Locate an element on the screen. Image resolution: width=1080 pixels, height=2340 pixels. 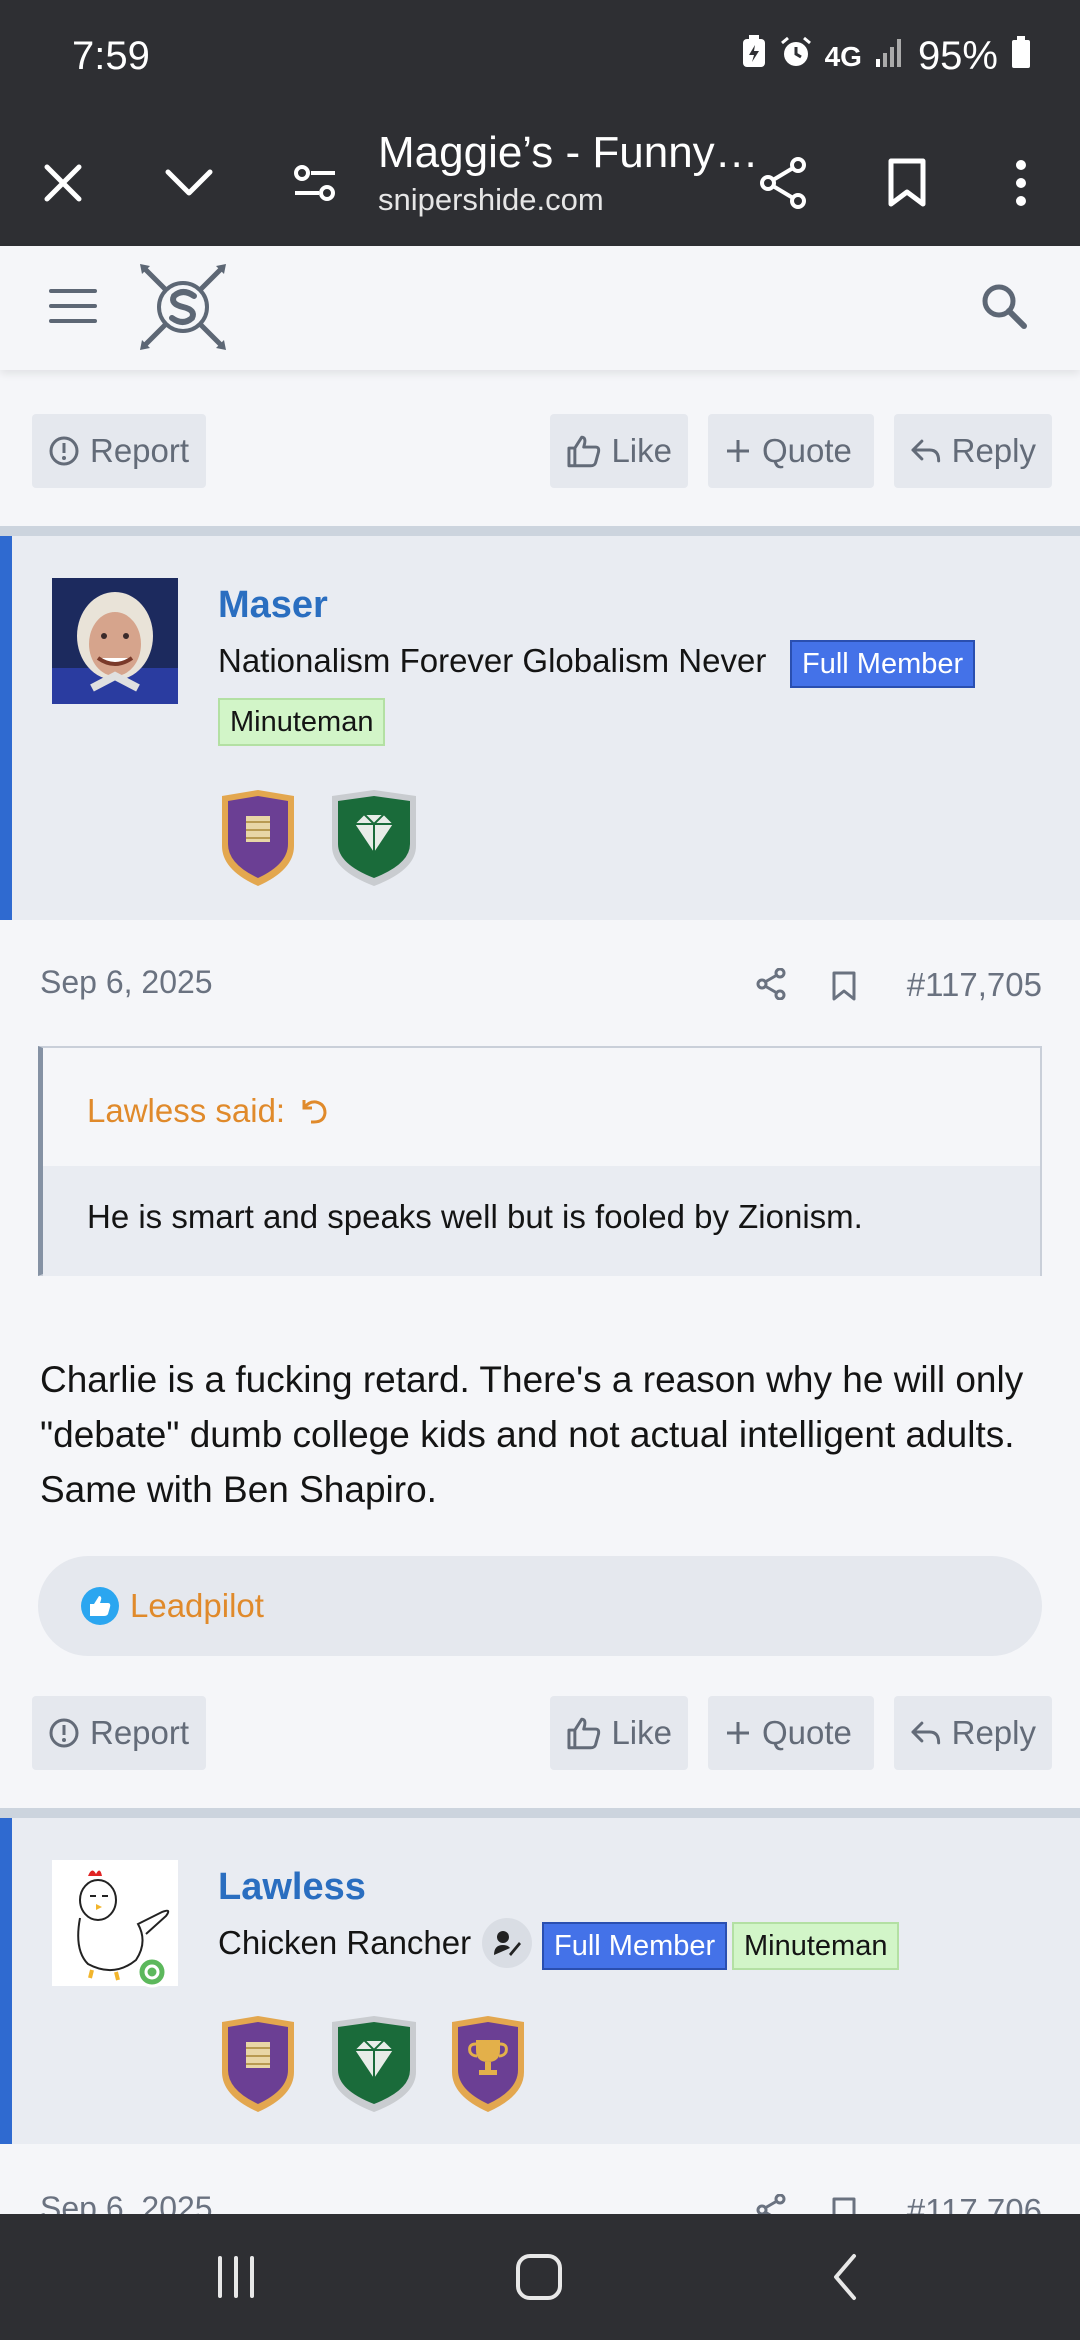
post-actions: Report Like Quote Reply is located at coordinates (540, 1733).